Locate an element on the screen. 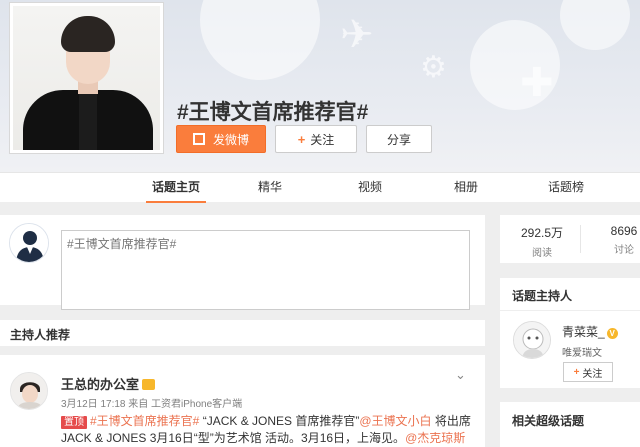  feed-author-name-text: 王总的办公室 is located at coordinates (100, 384).